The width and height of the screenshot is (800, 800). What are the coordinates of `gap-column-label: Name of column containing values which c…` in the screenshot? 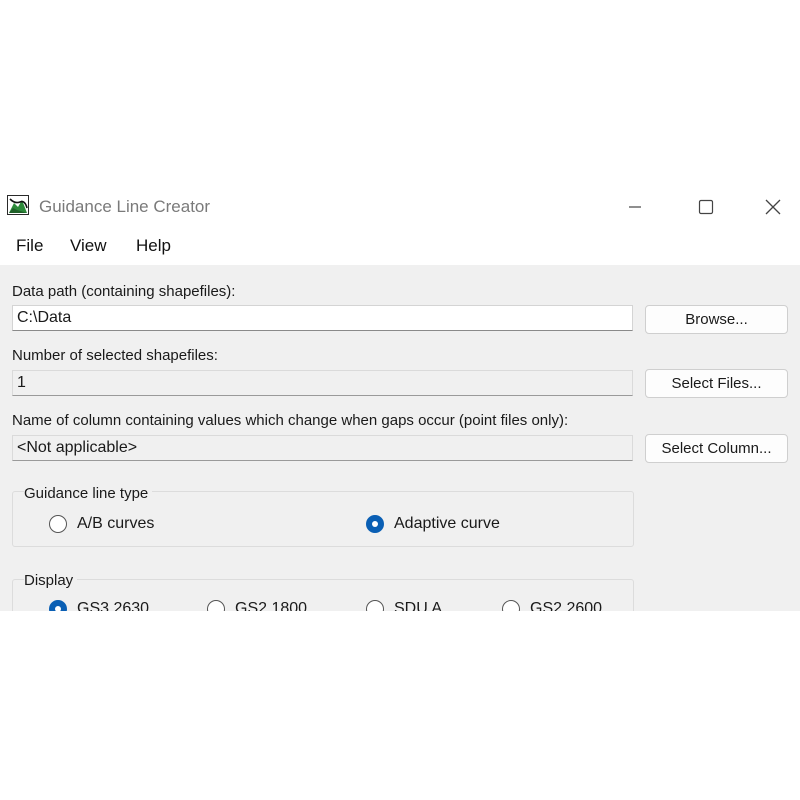 It's located at (290, 420).